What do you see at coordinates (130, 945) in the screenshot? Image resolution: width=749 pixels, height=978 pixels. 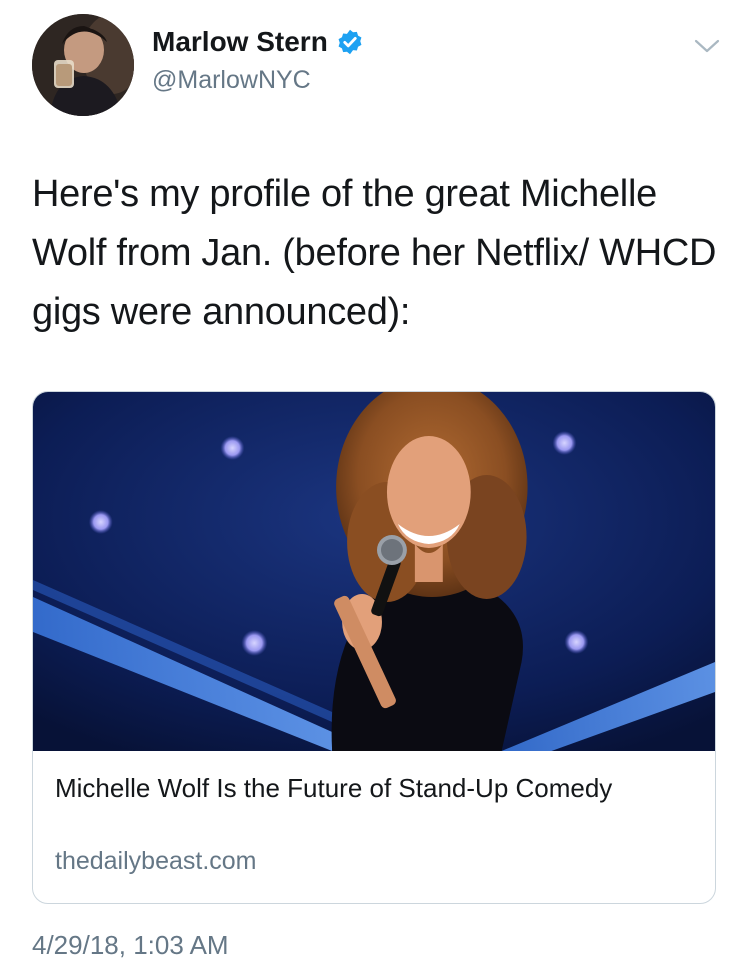 I see `tweet-timestamp: 4/29/18, 1:03 AM` at bounding box center [130, 945].